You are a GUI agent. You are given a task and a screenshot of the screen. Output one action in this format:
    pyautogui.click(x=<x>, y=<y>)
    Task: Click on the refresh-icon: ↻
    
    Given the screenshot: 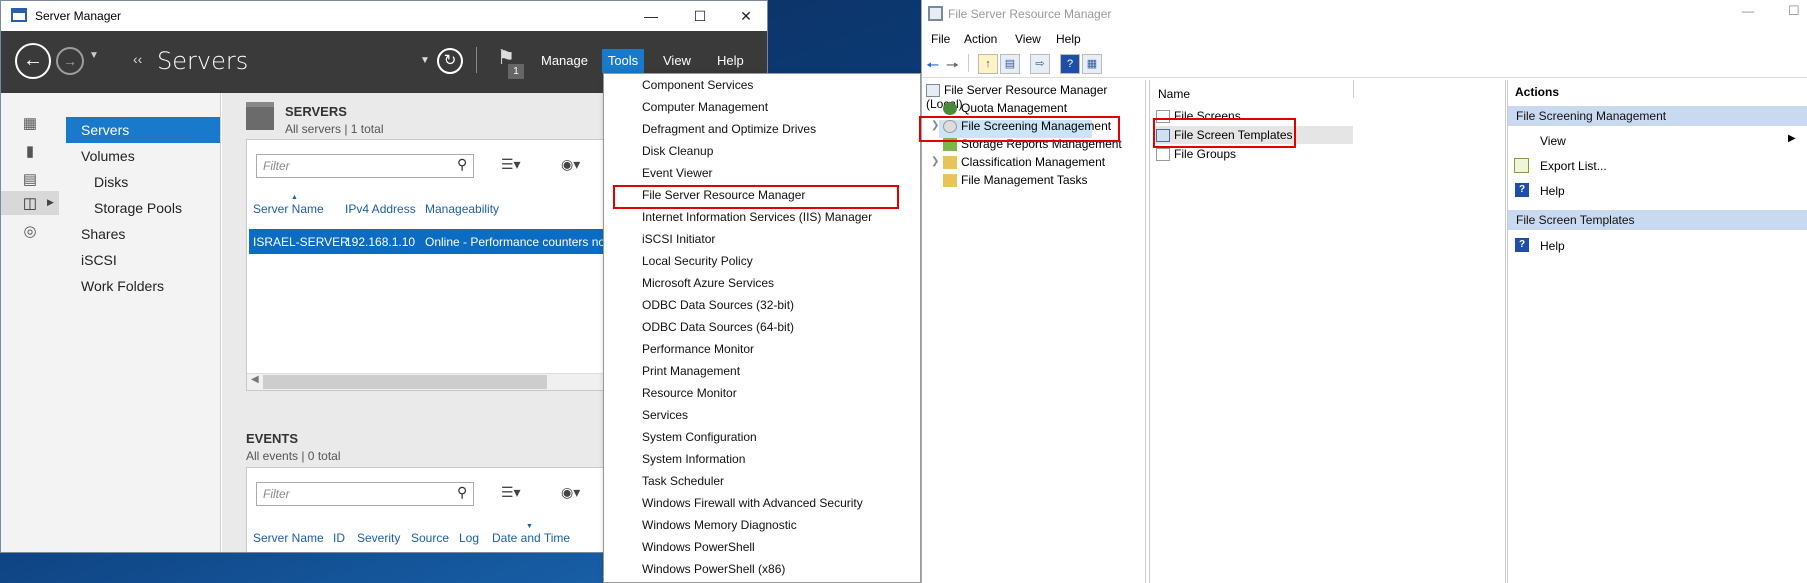 What is the action you would take?
    pyautogui.click(x=450, y=61)
    